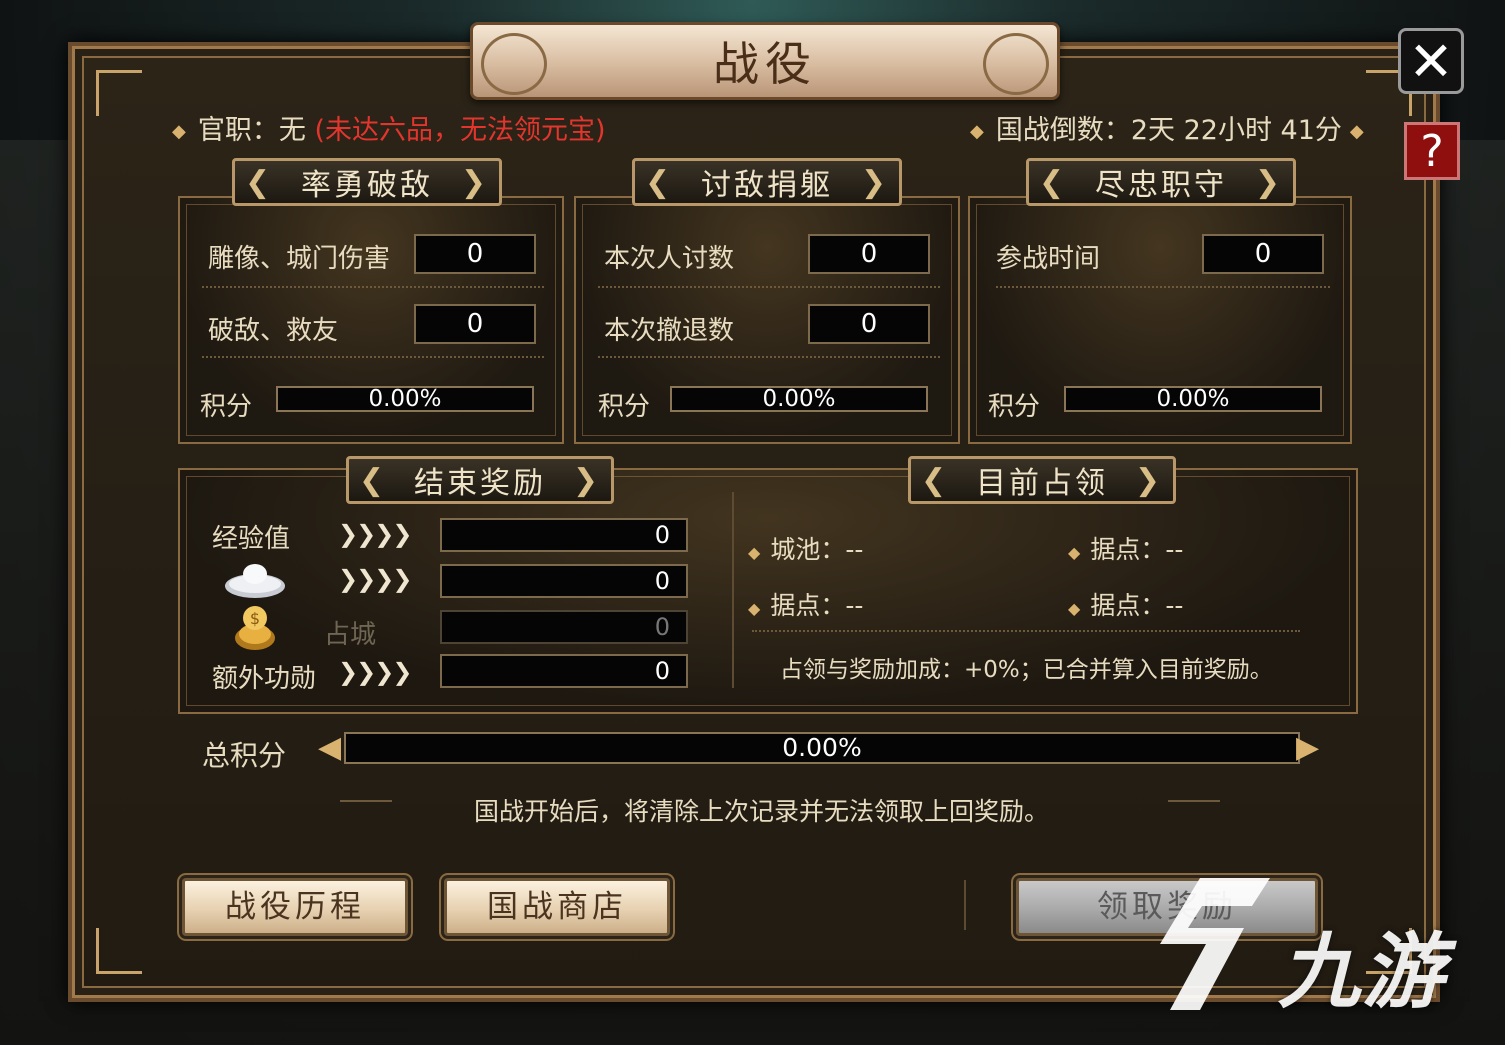  Describe the element at coordinates (765, 64) in the screenshot. I see `page-title: 战役` at that location.